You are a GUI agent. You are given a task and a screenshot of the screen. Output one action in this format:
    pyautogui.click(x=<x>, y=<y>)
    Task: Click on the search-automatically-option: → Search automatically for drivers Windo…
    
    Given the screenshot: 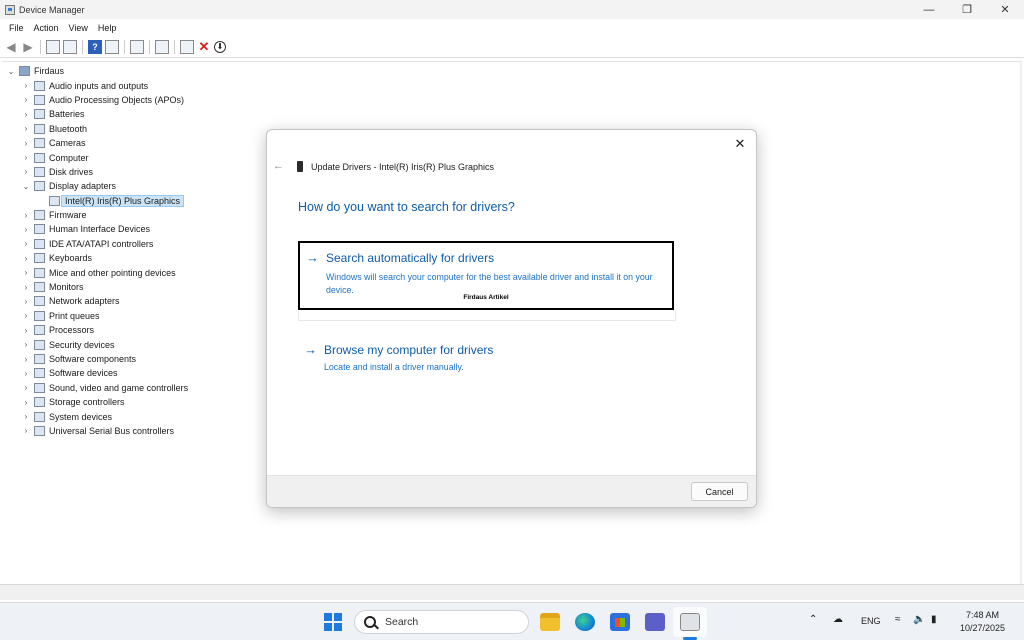 What is the action you would take?
    pyautogui.click(x=486, y=275)
    